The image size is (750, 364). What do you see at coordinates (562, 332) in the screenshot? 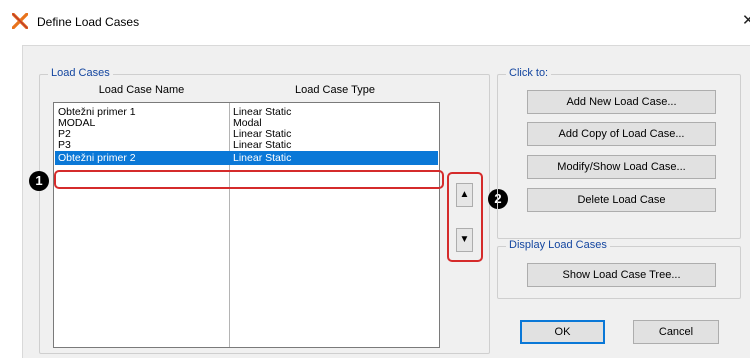
I see `ok-button: OK` at bounding box center [562, 332].